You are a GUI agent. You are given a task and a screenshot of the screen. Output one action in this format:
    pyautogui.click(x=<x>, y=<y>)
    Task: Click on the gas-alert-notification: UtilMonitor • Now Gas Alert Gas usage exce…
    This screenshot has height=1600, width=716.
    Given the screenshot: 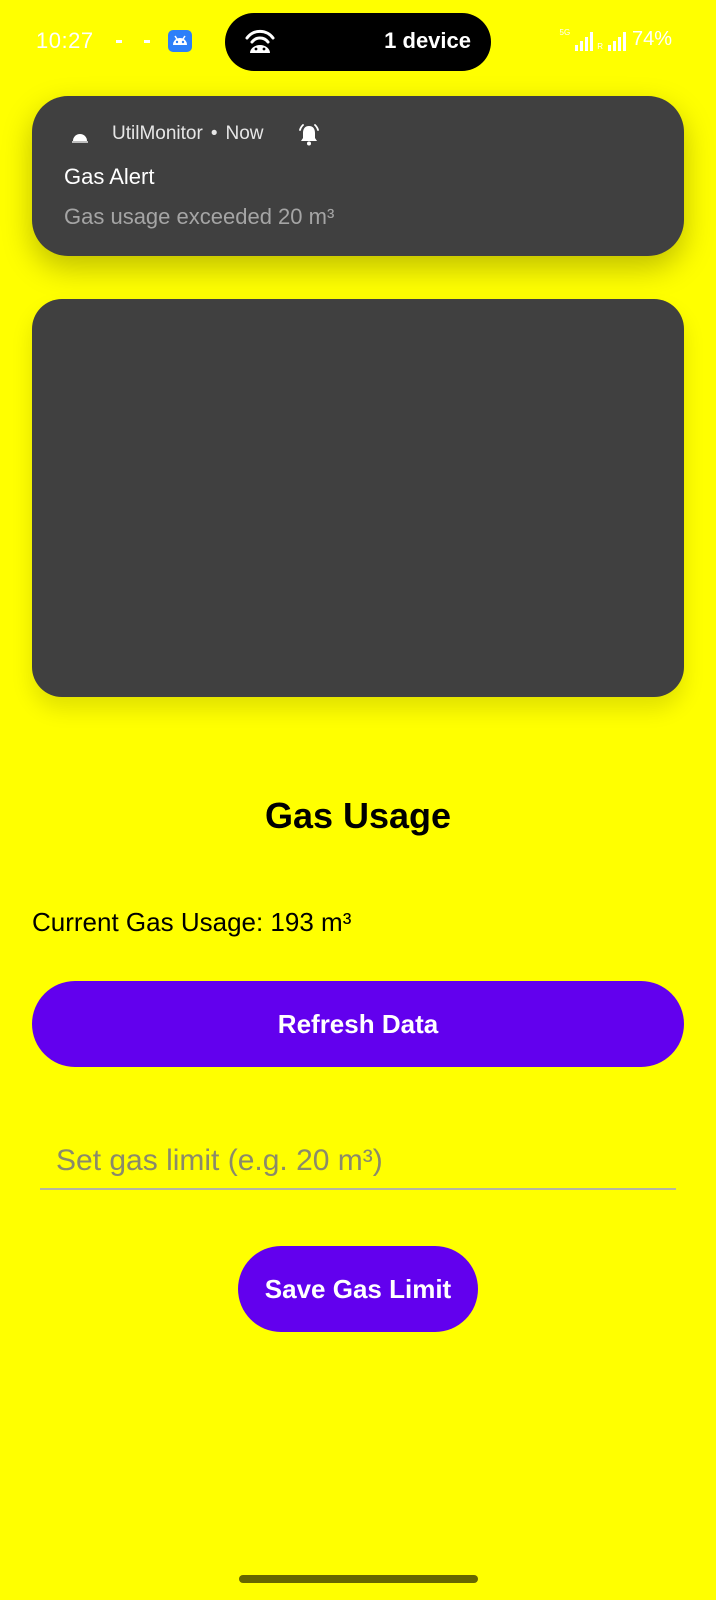 What is the action you would take?
    pyautogui.click(x=358, y=176)
    